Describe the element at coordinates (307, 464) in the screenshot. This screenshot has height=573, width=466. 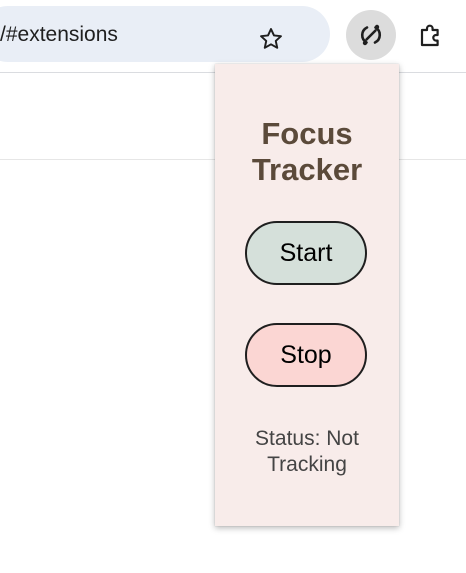
I see `status-line-2: Tracking` at that location.